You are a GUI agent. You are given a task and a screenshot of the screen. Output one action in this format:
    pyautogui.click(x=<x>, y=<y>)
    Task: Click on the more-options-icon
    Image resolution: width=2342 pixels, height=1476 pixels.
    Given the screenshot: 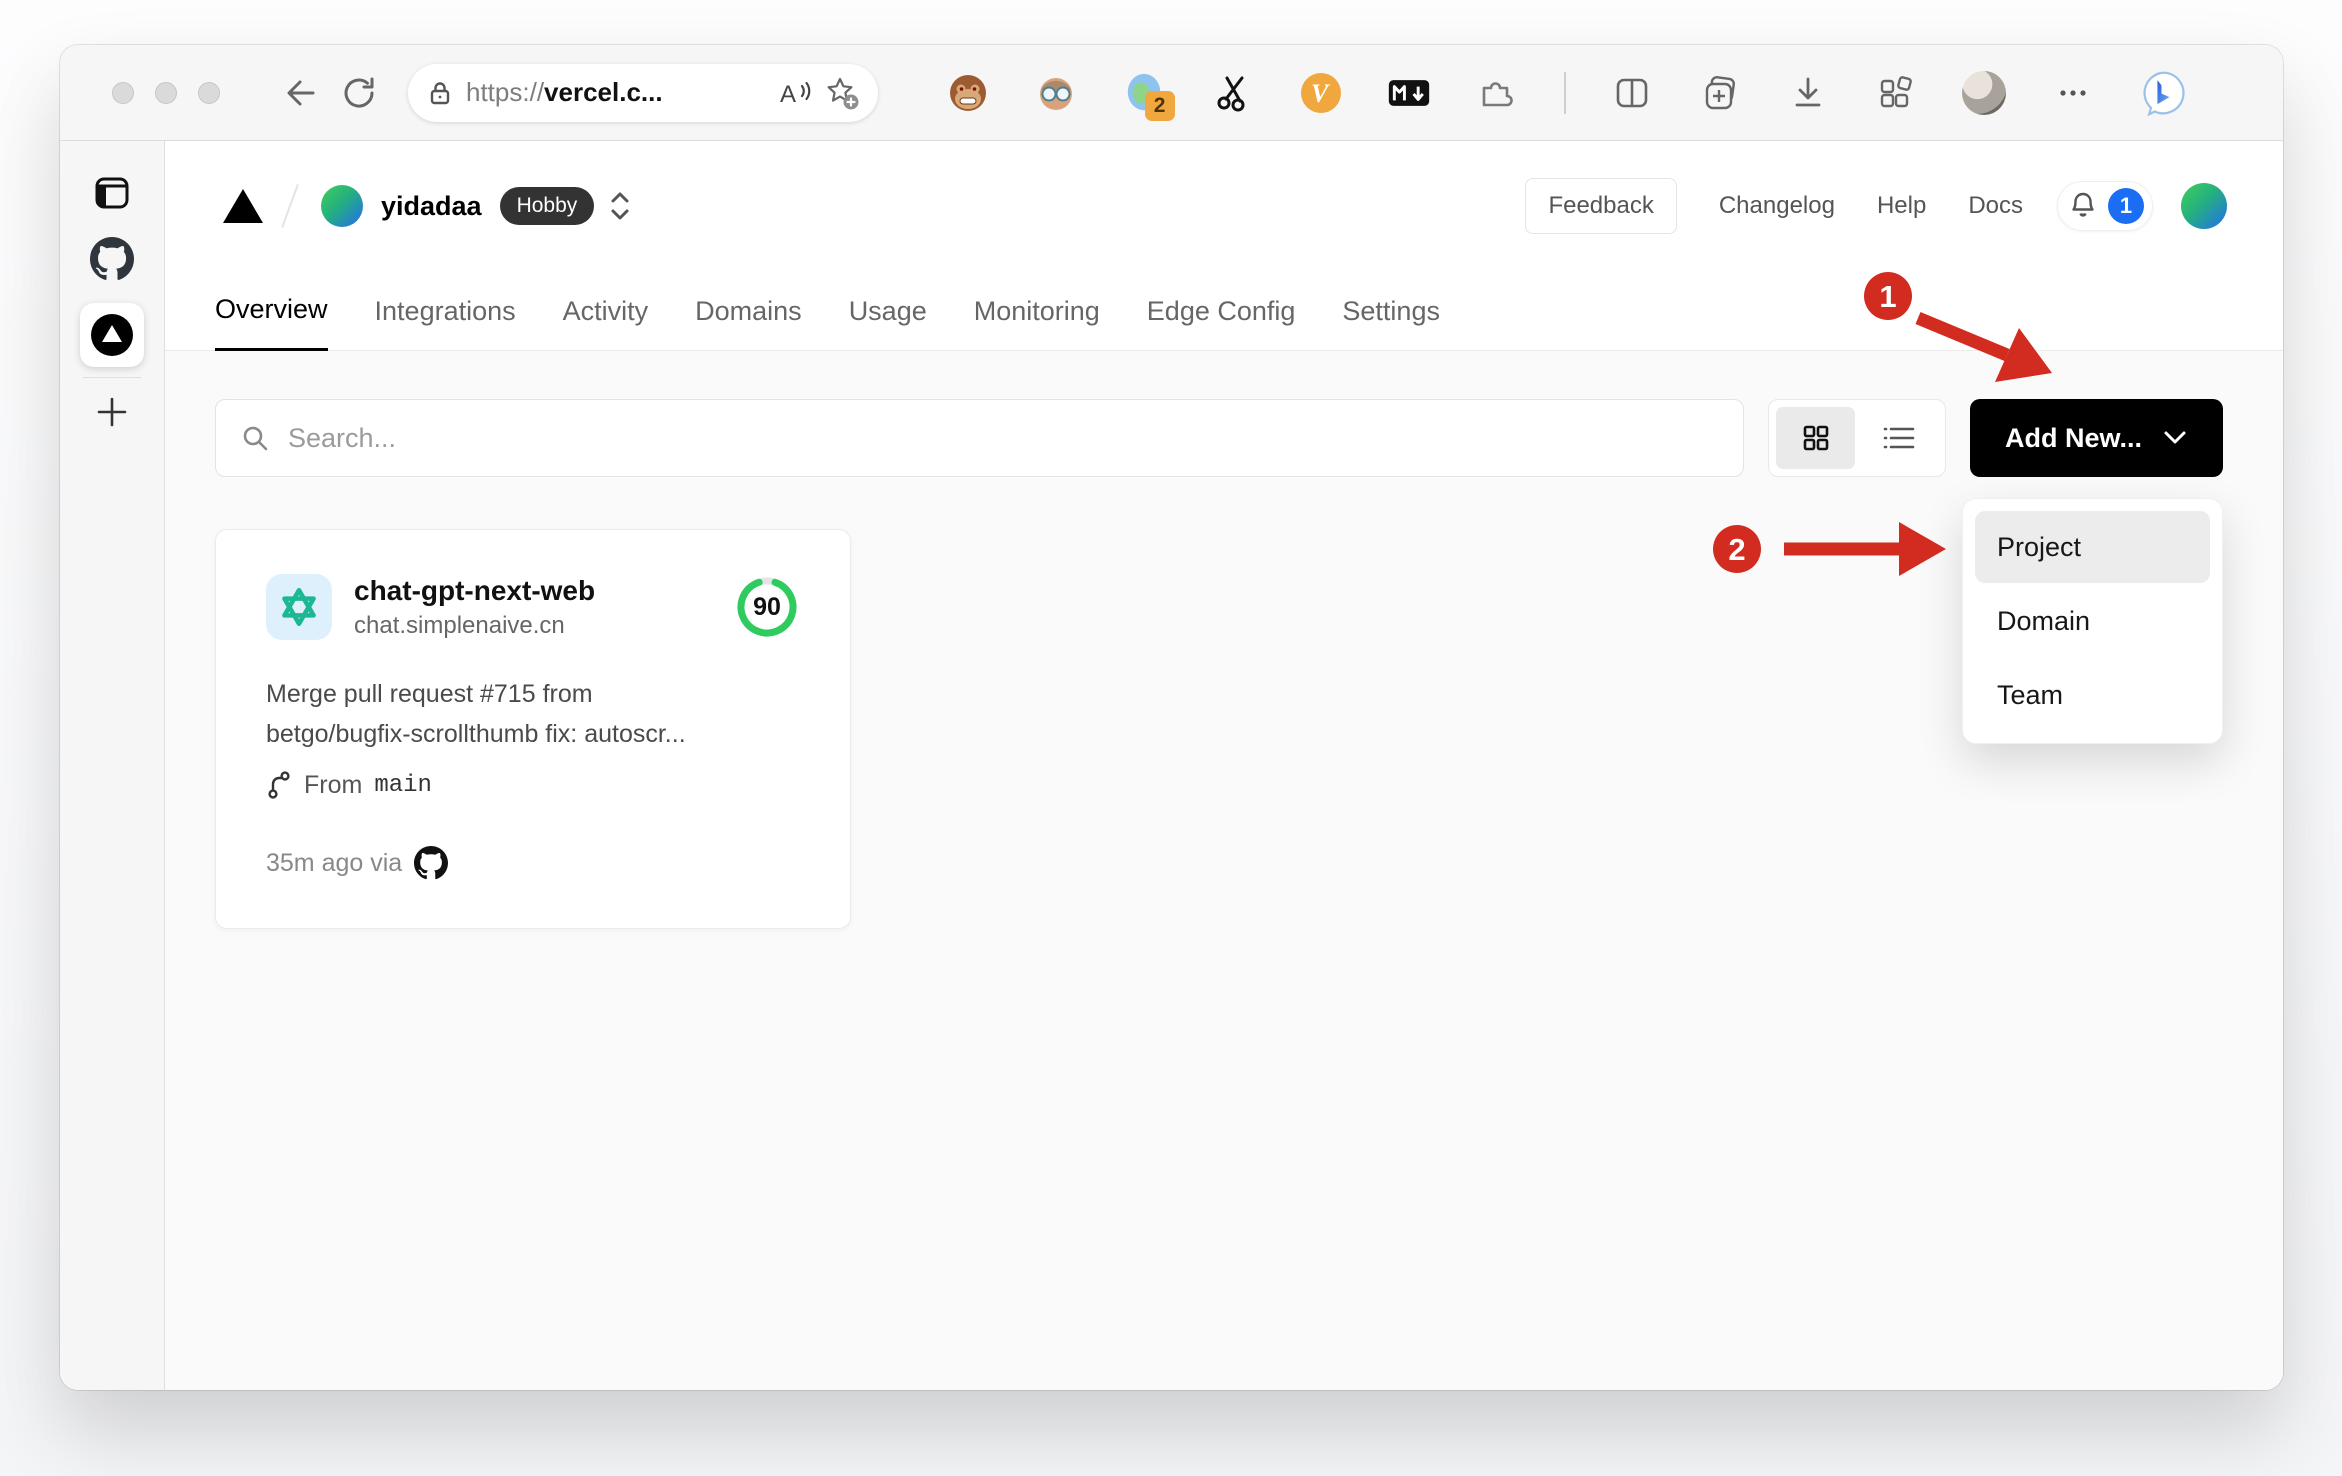 What is the action you would take?
    pyautogui.click(x=2073, y=93)
    